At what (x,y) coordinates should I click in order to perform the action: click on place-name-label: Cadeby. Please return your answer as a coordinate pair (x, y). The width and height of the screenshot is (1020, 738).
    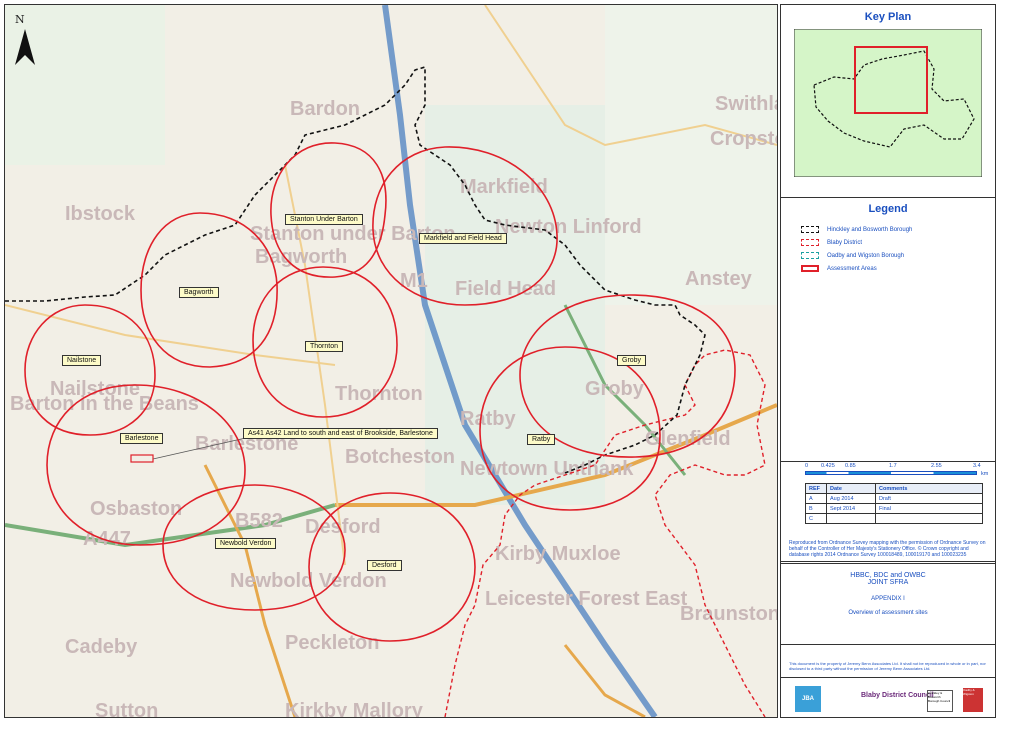
    Looking at the image, I should click on (101, 647).